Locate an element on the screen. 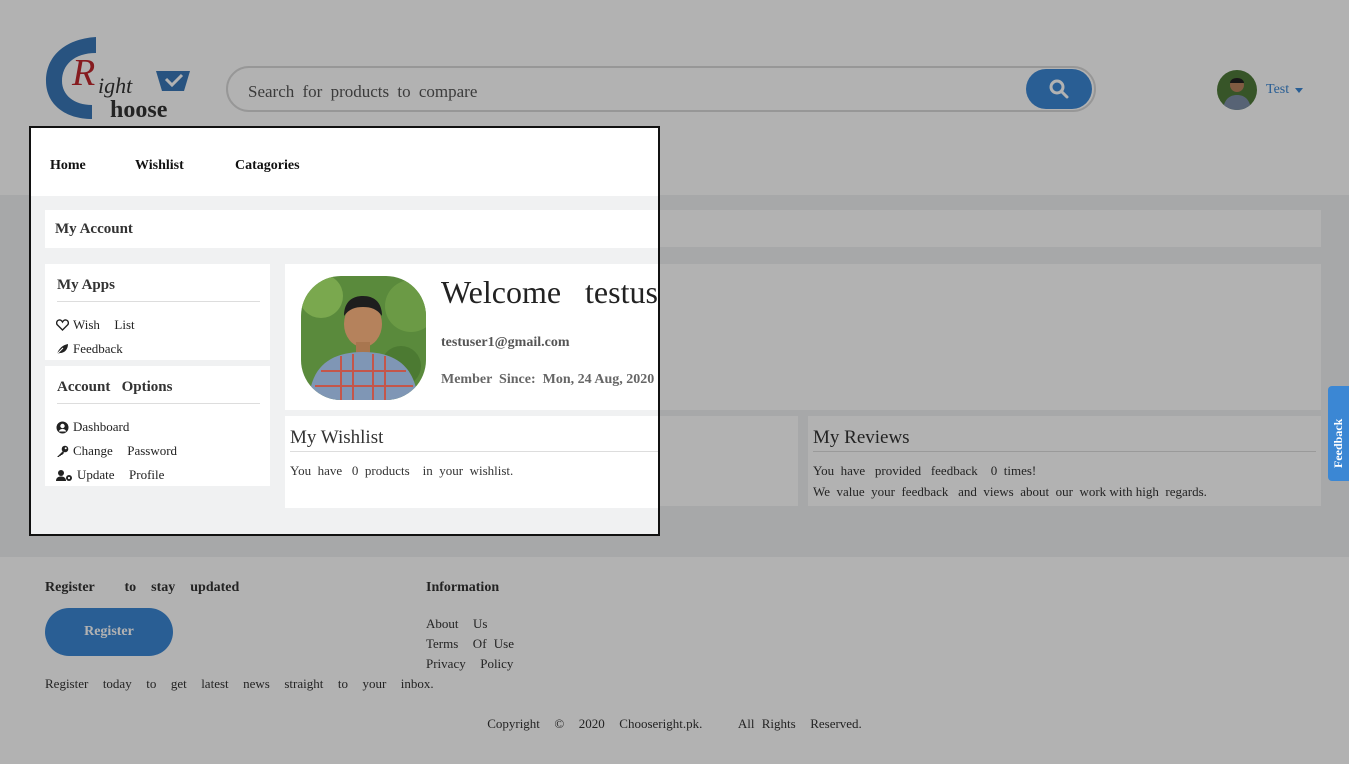 Image resolution: width=1349 pixels, height=764 pixels. nav-wishlist: Wishlist is located at coordinates (159, 166).